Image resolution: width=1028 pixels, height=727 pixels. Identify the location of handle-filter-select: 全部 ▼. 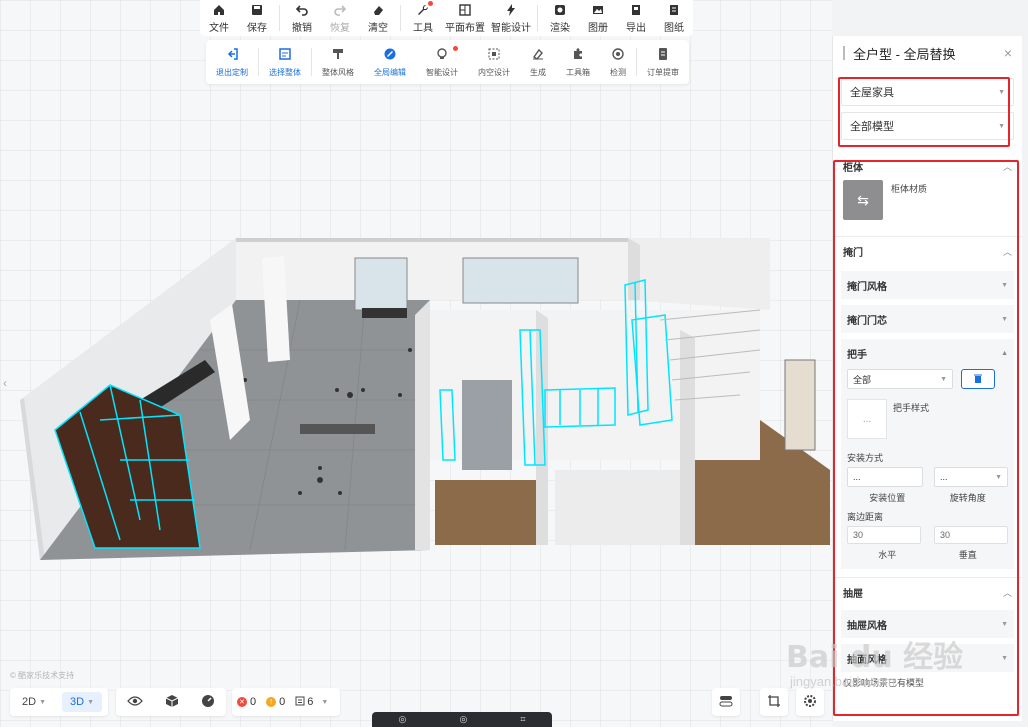
(900, 379).